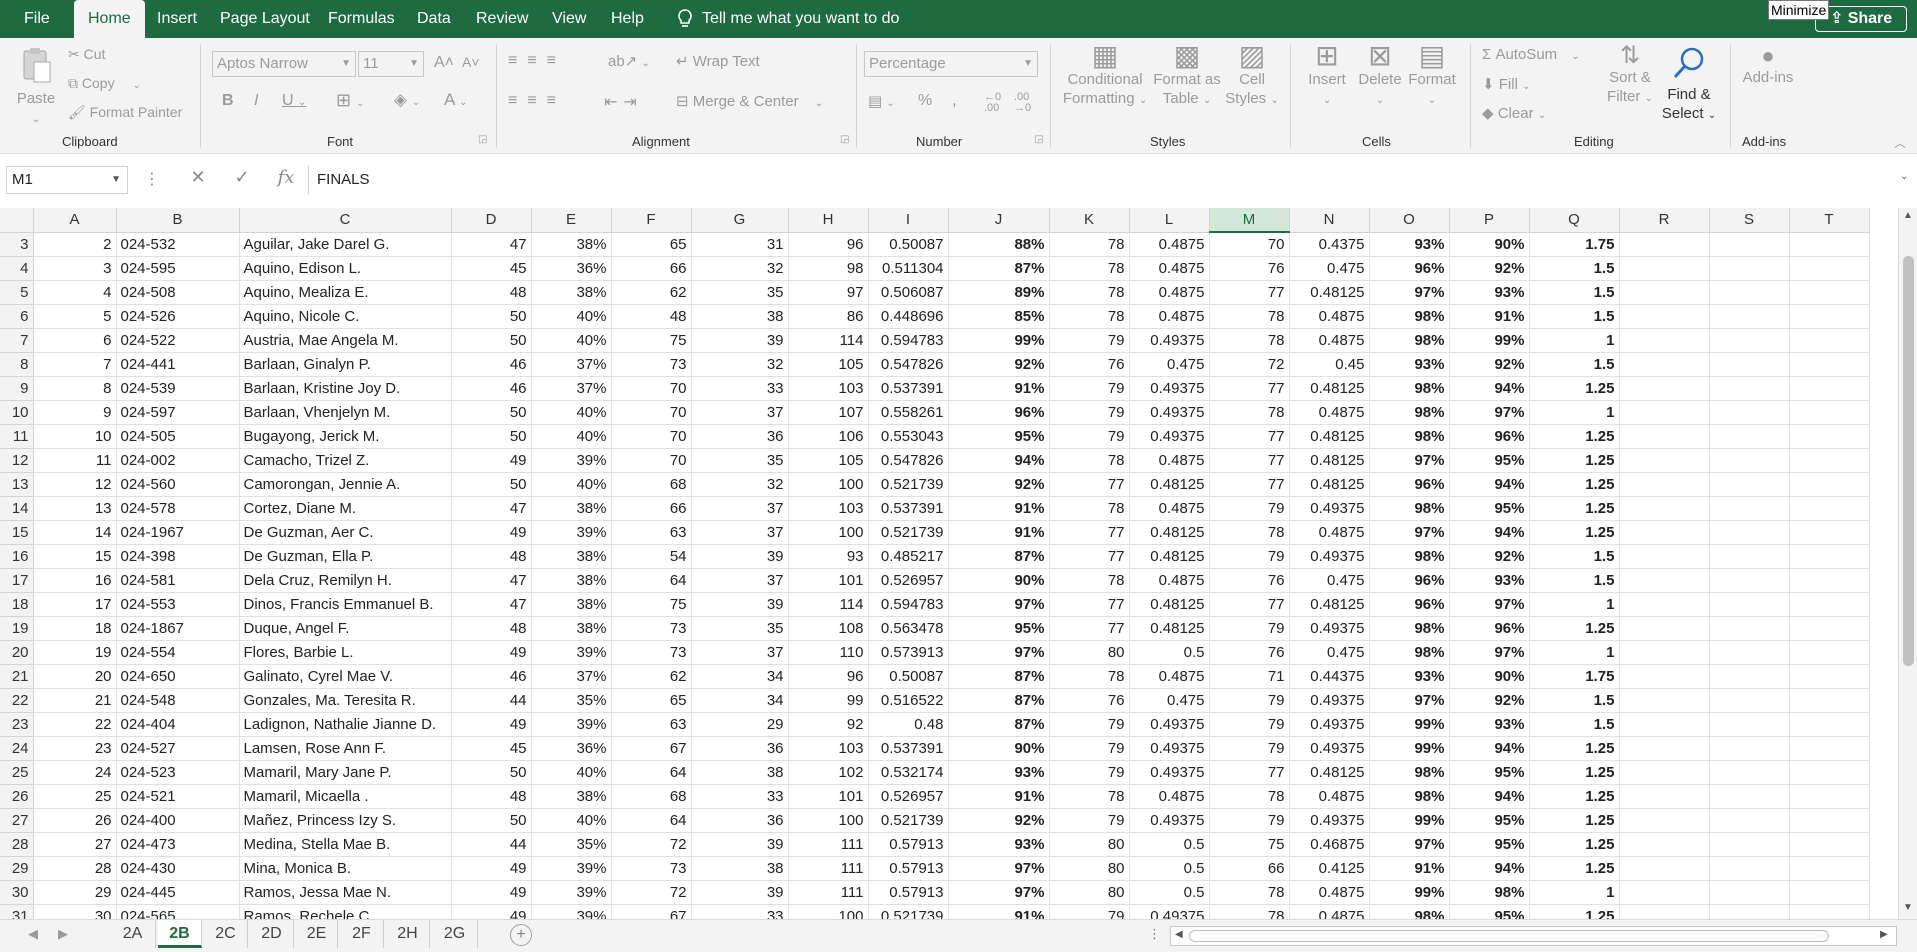 This screenshot has height=952, width=1917. What do you see at coordinates (569, 19) in the screenshot?
I see `menu-view: View` at bounding box center [569, 19].